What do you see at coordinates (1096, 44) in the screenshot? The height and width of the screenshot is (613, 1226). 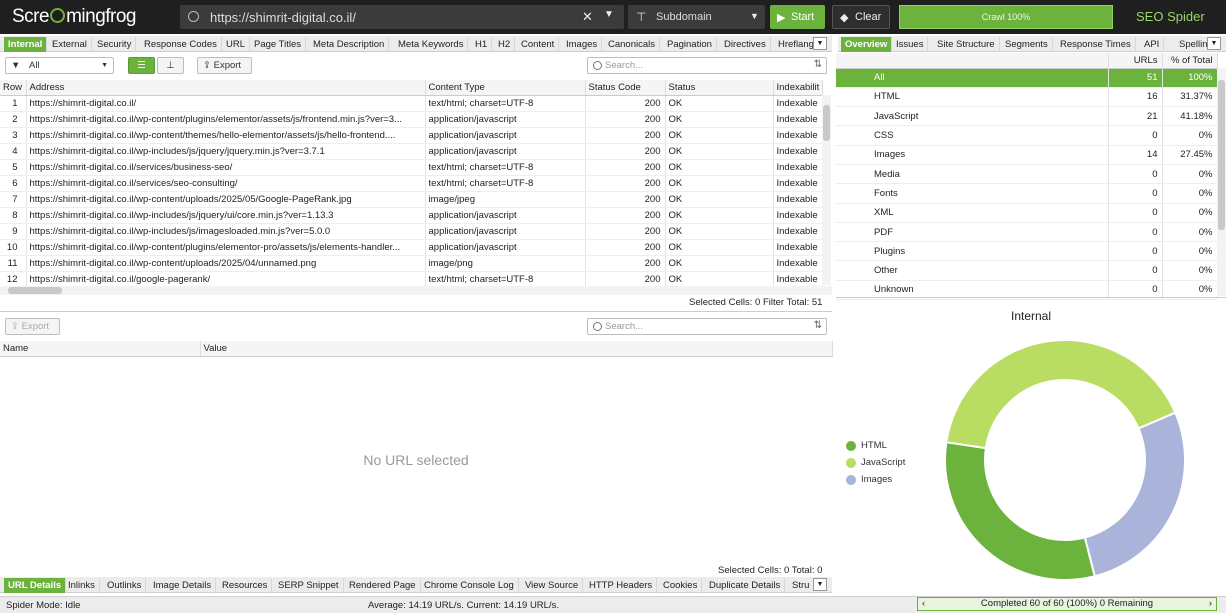 I see `tab-response-times: Response Times` at bounding box center [1096, 44].